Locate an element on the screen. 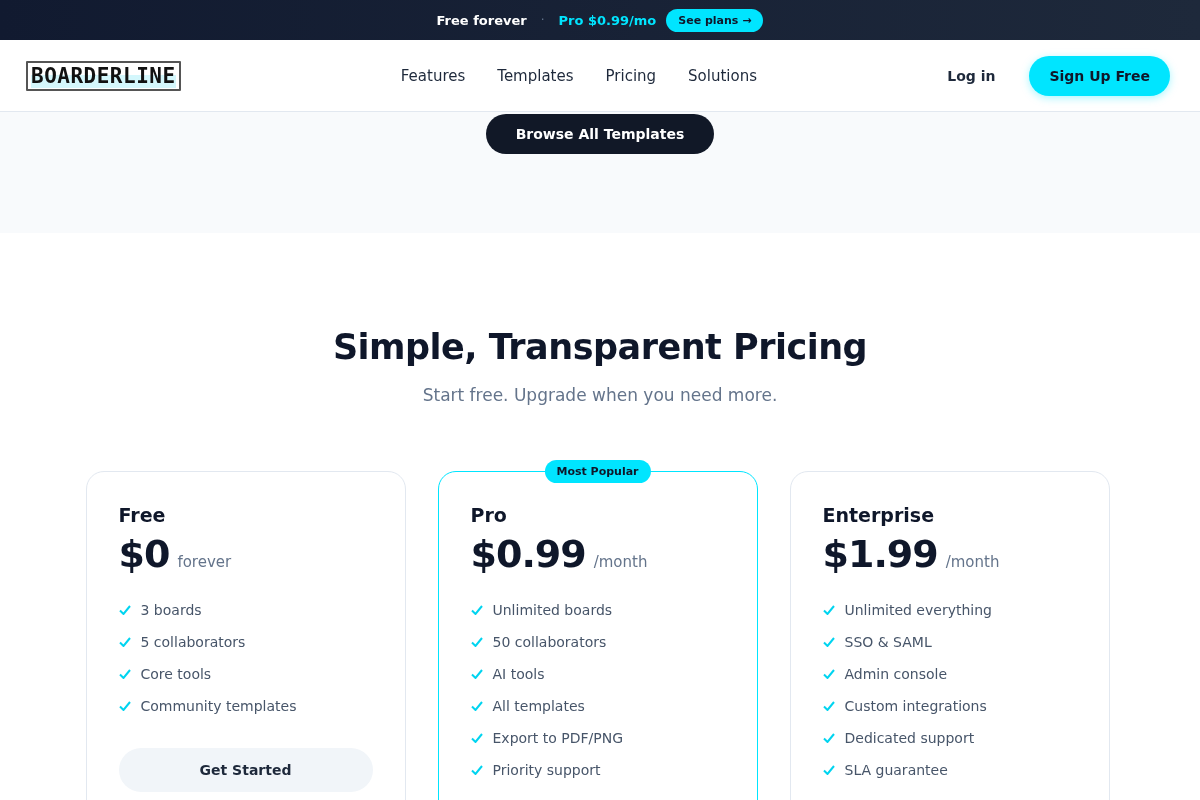 Image resolution: width=1200 pixels, height=800 pixels. feature-text: SSO & SAML is located at coordinates (888, 642).